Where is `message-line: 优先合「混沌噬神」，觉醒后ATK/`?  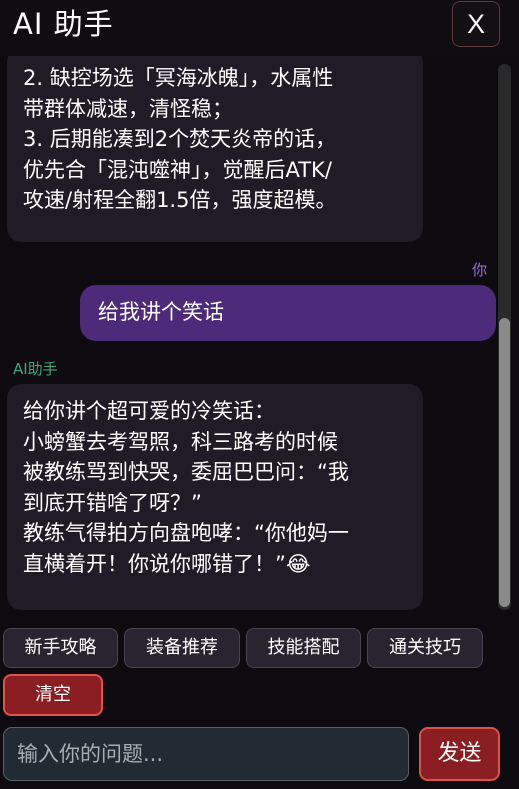
message-line: 优先合「混沌噬神」，觉醒后ATK/ is located at coordinates (177, 169).